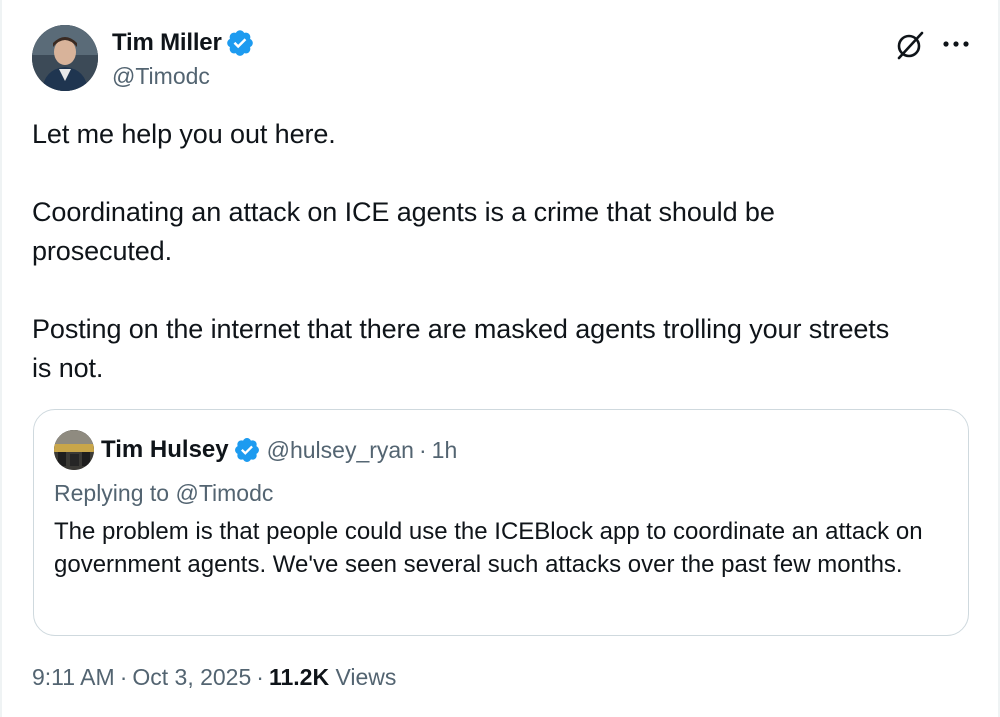 The height and width of the screenshot is (717, 1000). Describe the element at coordinates (167, 43) in the screenshot. I see `author-display-name: Tim Miller` at that location.